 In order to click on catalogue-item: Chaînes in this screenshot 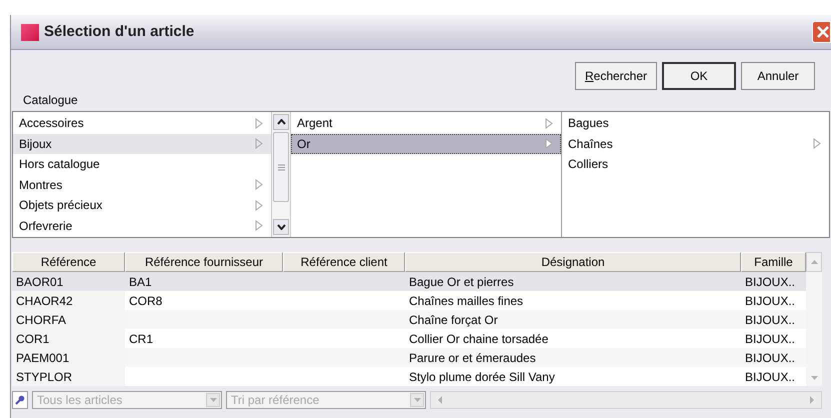, I will do `click(695, 144)`.